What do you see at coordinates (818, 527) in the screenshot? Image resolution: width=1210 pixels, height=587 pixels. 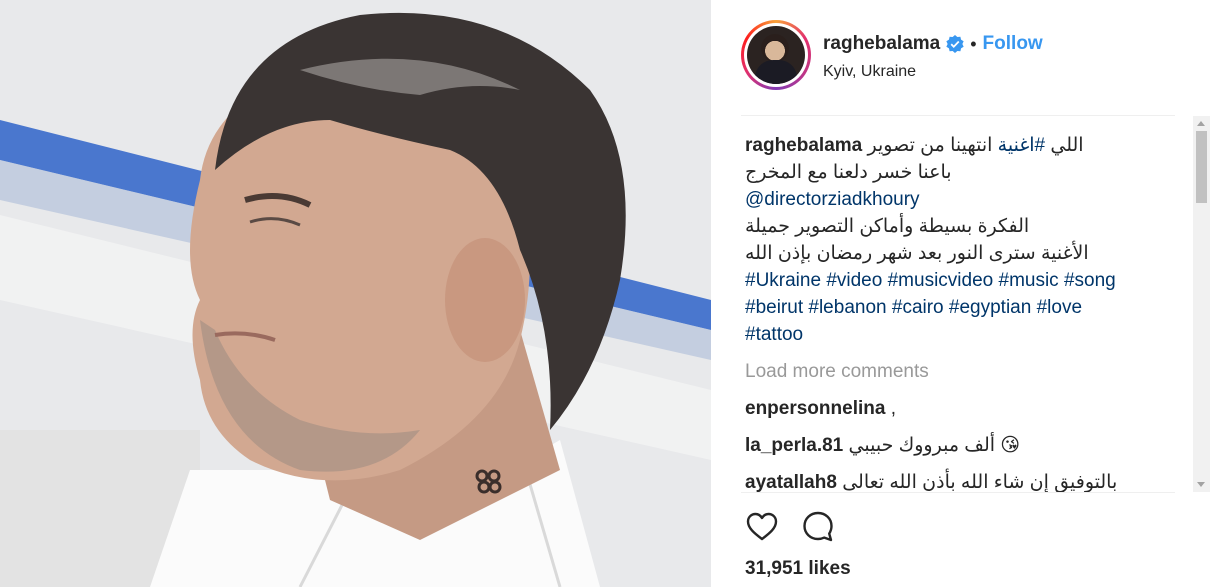 I see `comment-bubble-icon` at bounding box center [818, 527].